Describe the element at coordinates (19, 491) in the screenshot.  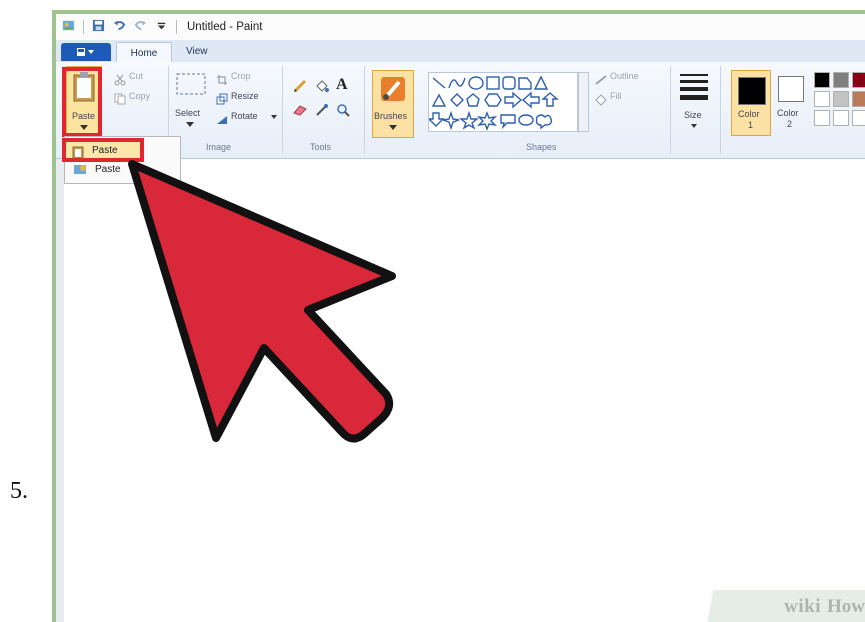
I see `step-number: 5.` at that location.